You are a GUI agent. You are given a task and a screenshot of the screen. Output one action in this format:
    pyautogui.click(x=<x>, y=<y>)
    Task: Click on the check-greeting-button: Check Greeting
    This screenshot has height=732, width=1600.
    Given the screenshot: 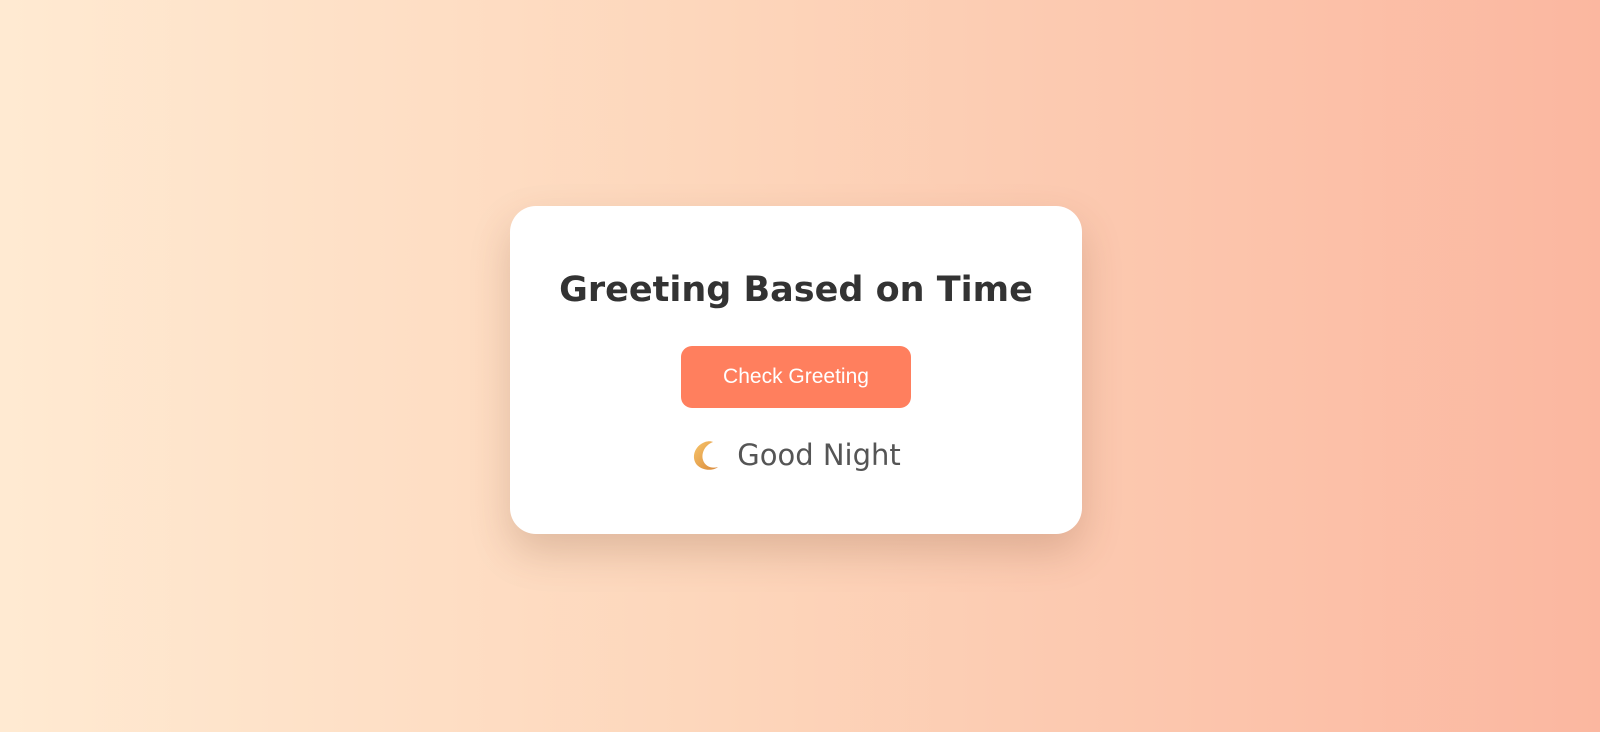 What is the action you would take?
    pyautogui.click(x=796, y=377)
    